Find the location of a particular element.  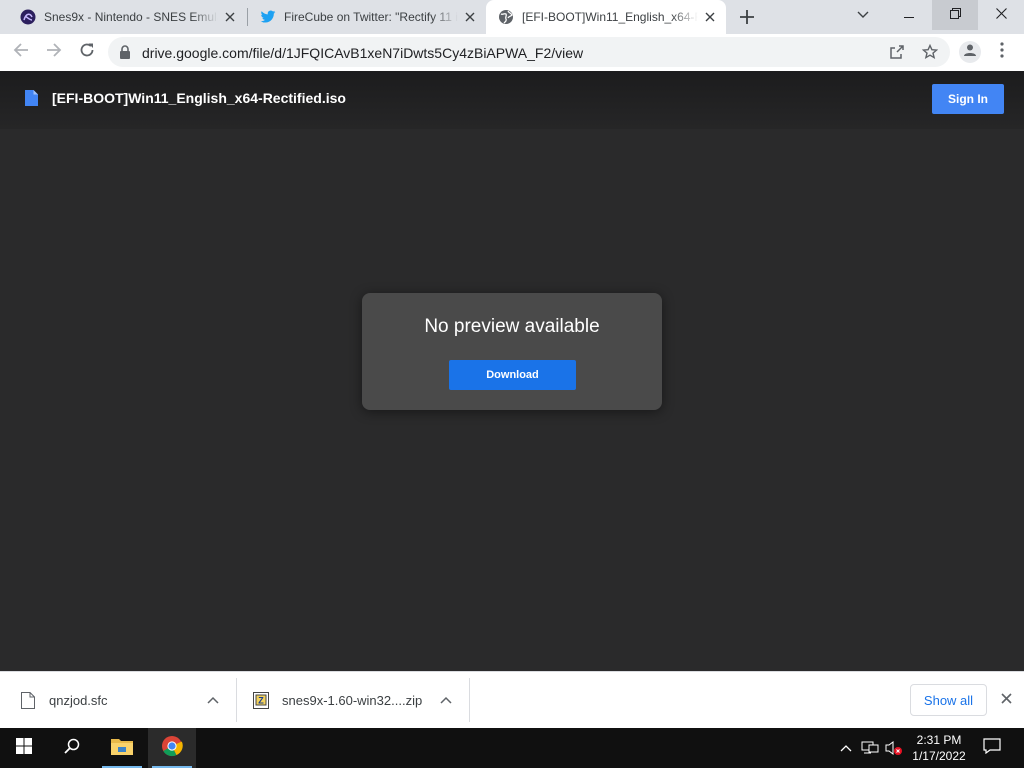

volume-muted-icon is located at coordinates (894, 748).